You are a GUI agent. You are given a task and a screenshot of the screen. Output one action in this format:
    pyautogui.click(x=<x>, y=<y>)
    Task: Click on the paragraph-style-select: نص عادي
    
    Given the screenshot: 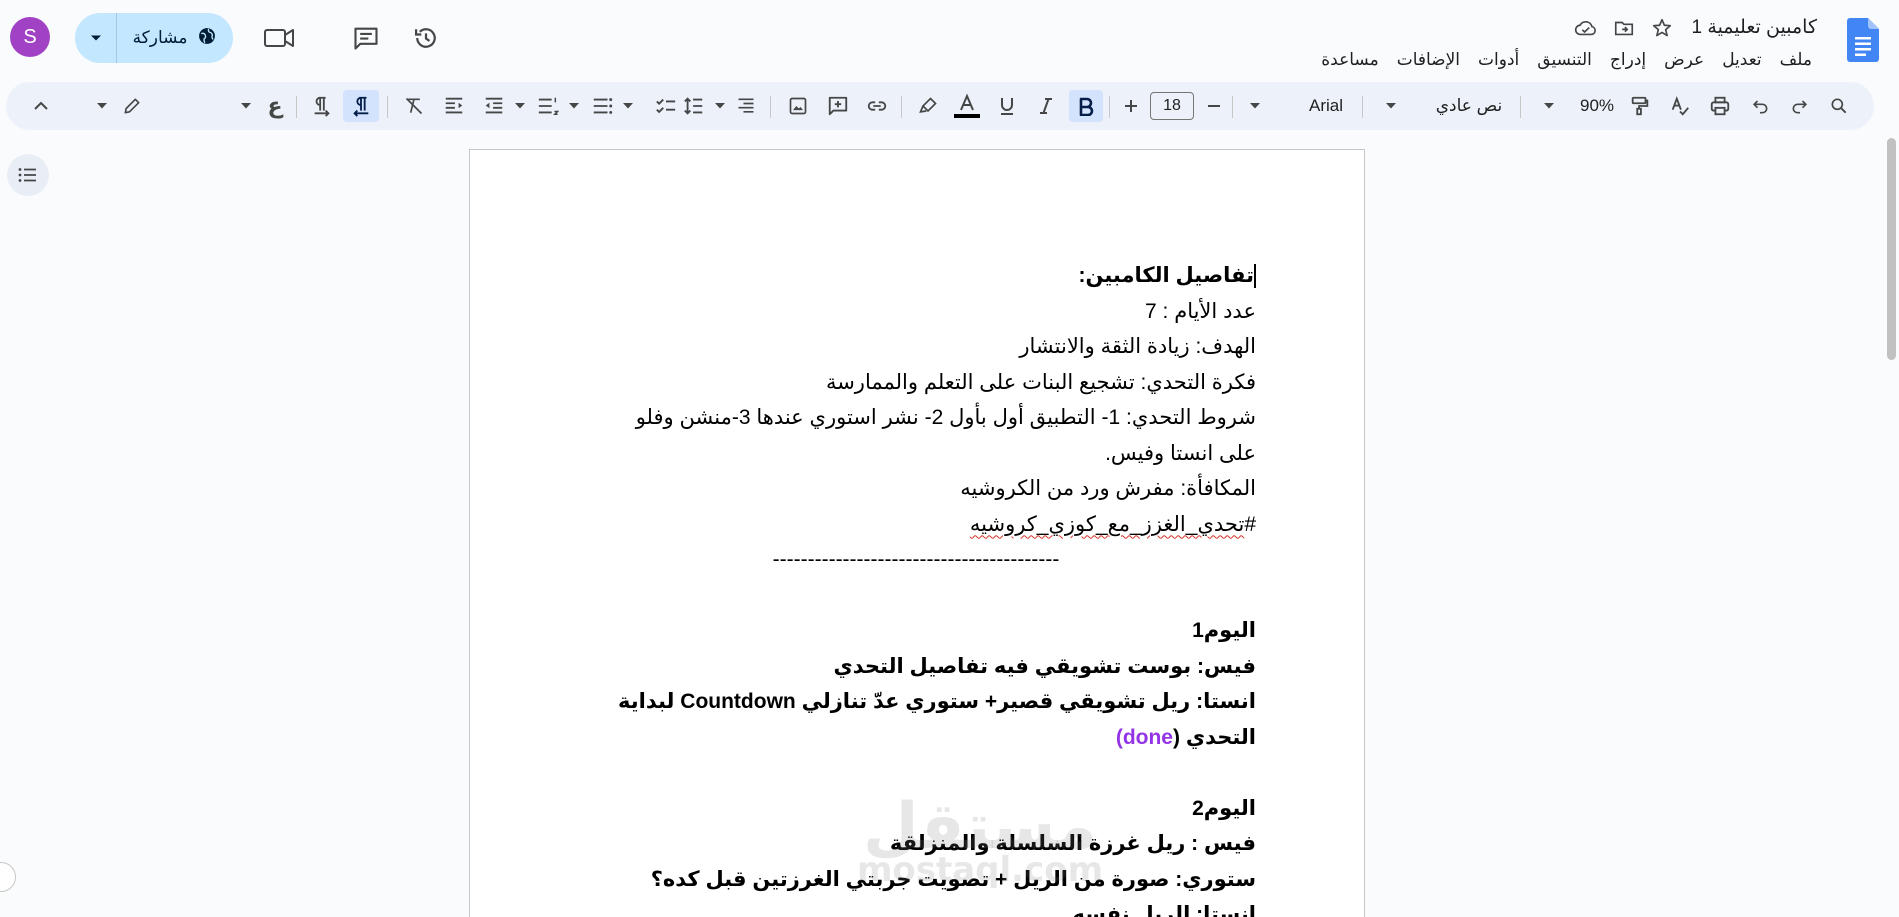 What is the action you would take?
    pyautogui.click(x=1469, y=106)
    